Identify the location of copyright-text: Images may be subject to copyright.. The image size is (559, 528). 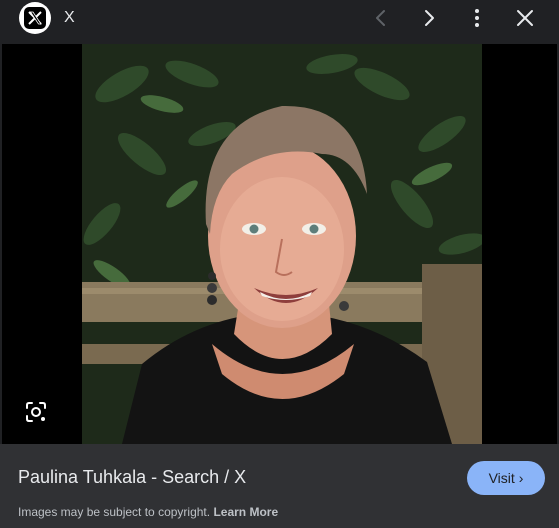
(114, 512).